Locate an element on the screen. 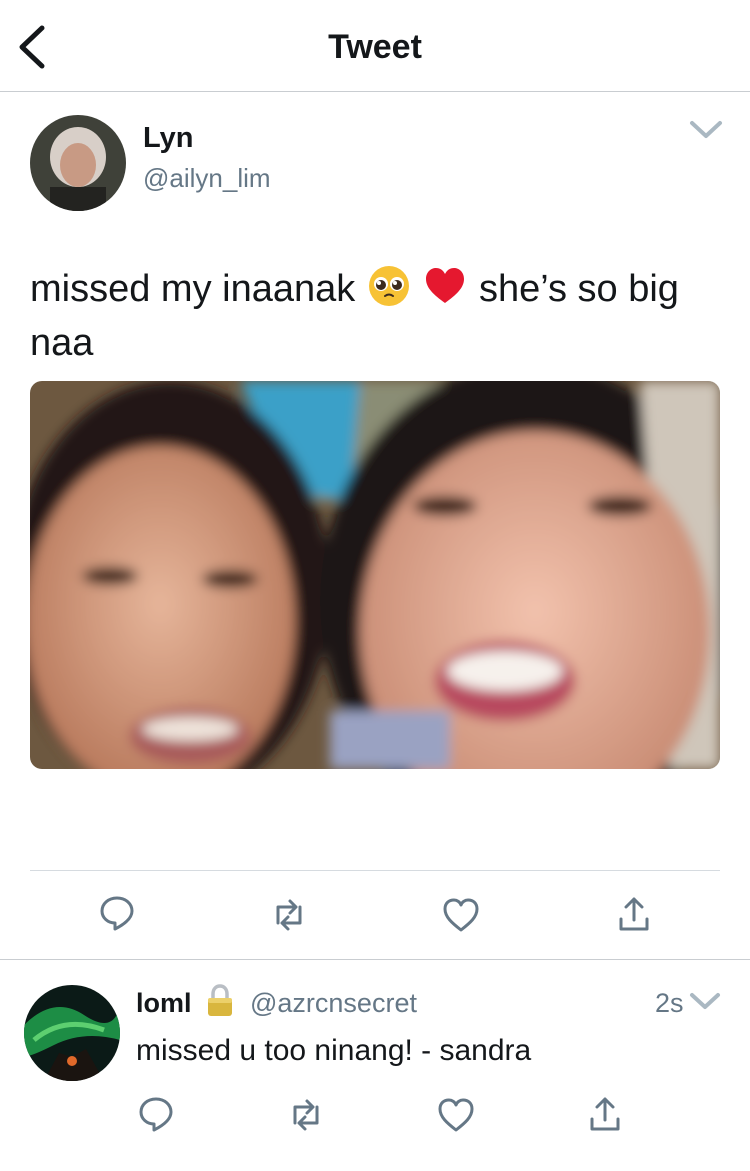 Image resolution: width=750 pixels, height=1171 pixels. retweet-button is located at coordinates (289, 915).